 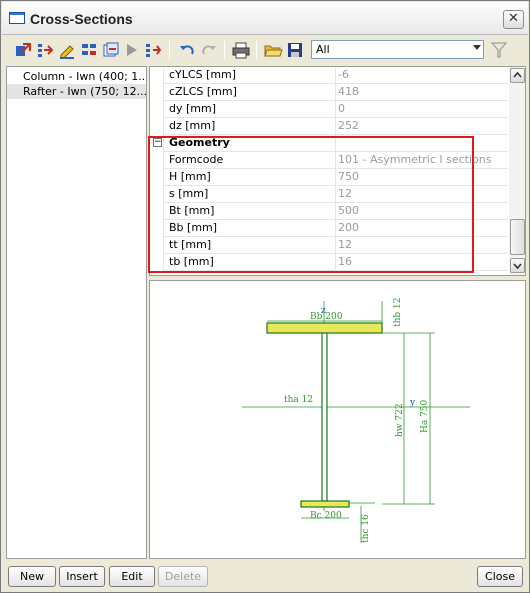 What do you see at coordinates (193, 227) in the screenshot?
I see `property-name: Bb [mm]` at bounding box center [193, 227].